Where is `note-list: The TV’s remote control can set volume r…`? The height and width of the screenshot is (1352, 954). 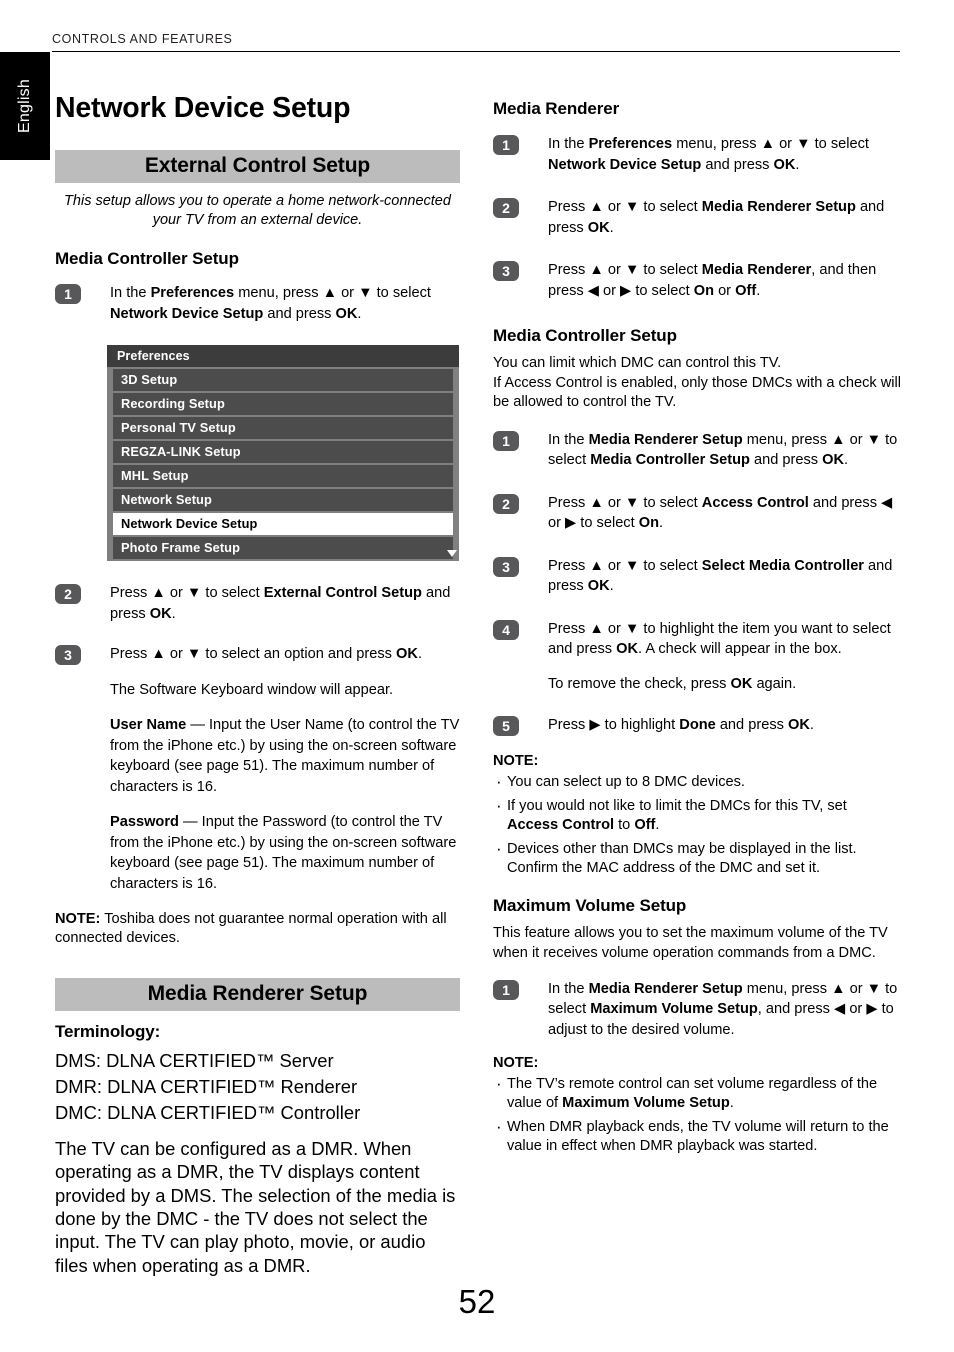
note-list: The TV’s remote control can set volume r… is located at coordinates (697, 1115).